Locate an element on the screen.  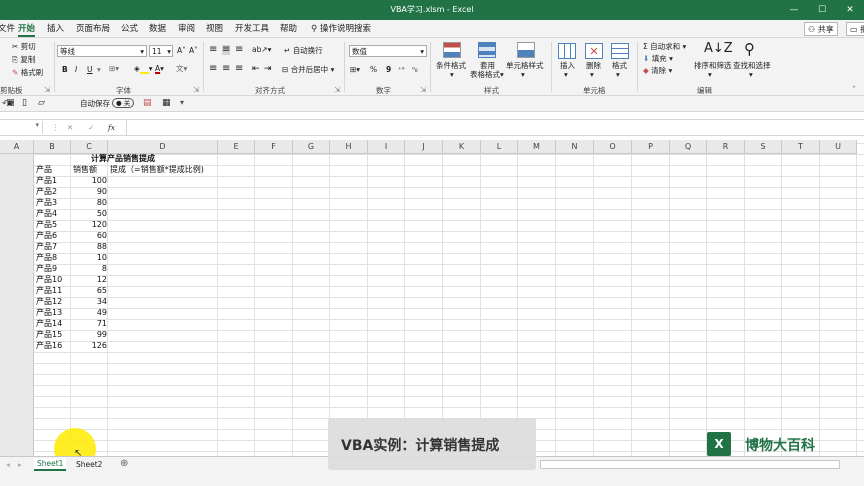
orientation-icon: ab↗▾ is located at coordinates (261, 50).